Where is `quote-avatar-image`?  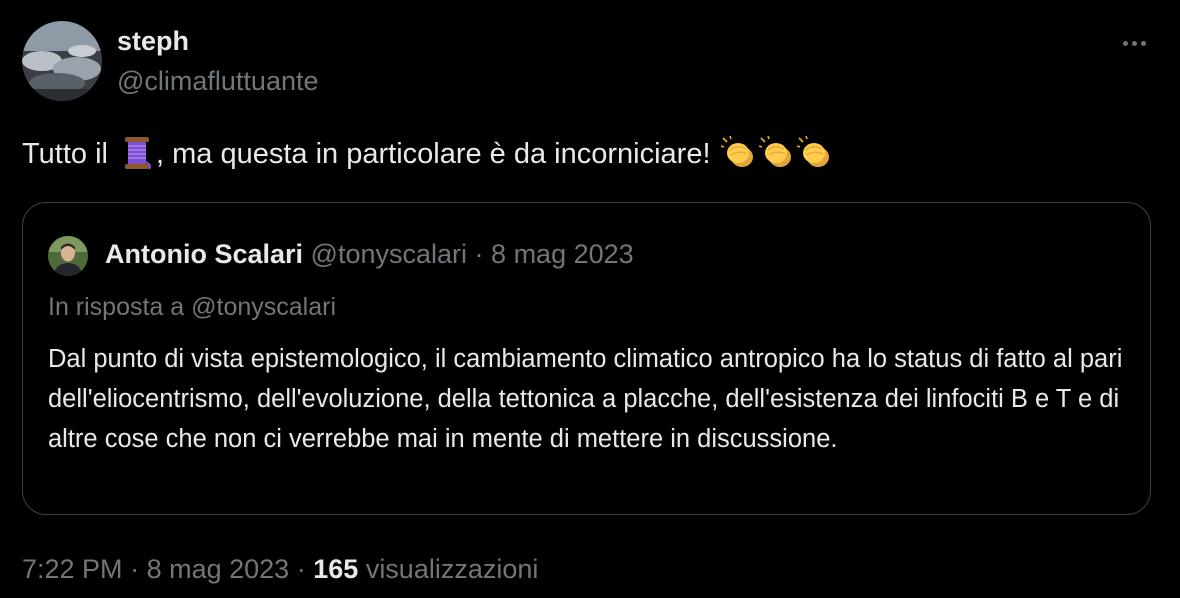
quote-avatar-image is located at coordinates (68, 256).